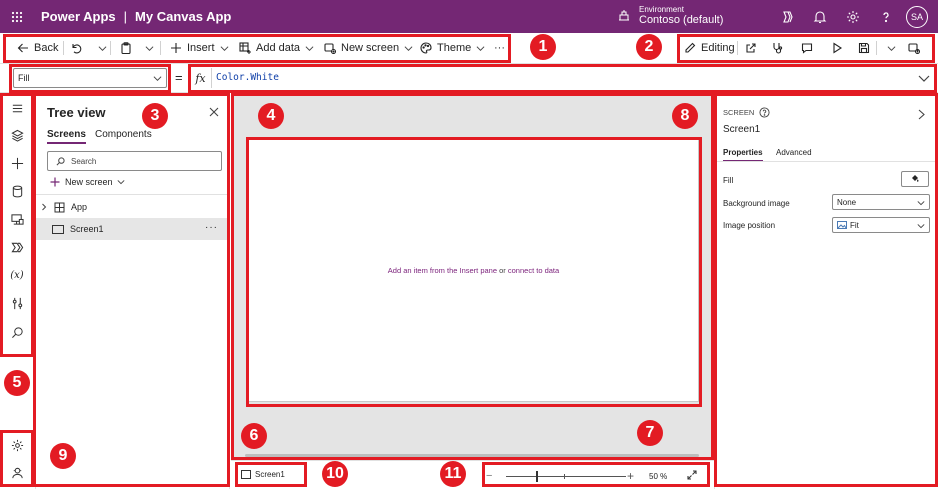 The image size is (938, 489). I want to click on editing-mode-button: Editing, so click(709, 48).